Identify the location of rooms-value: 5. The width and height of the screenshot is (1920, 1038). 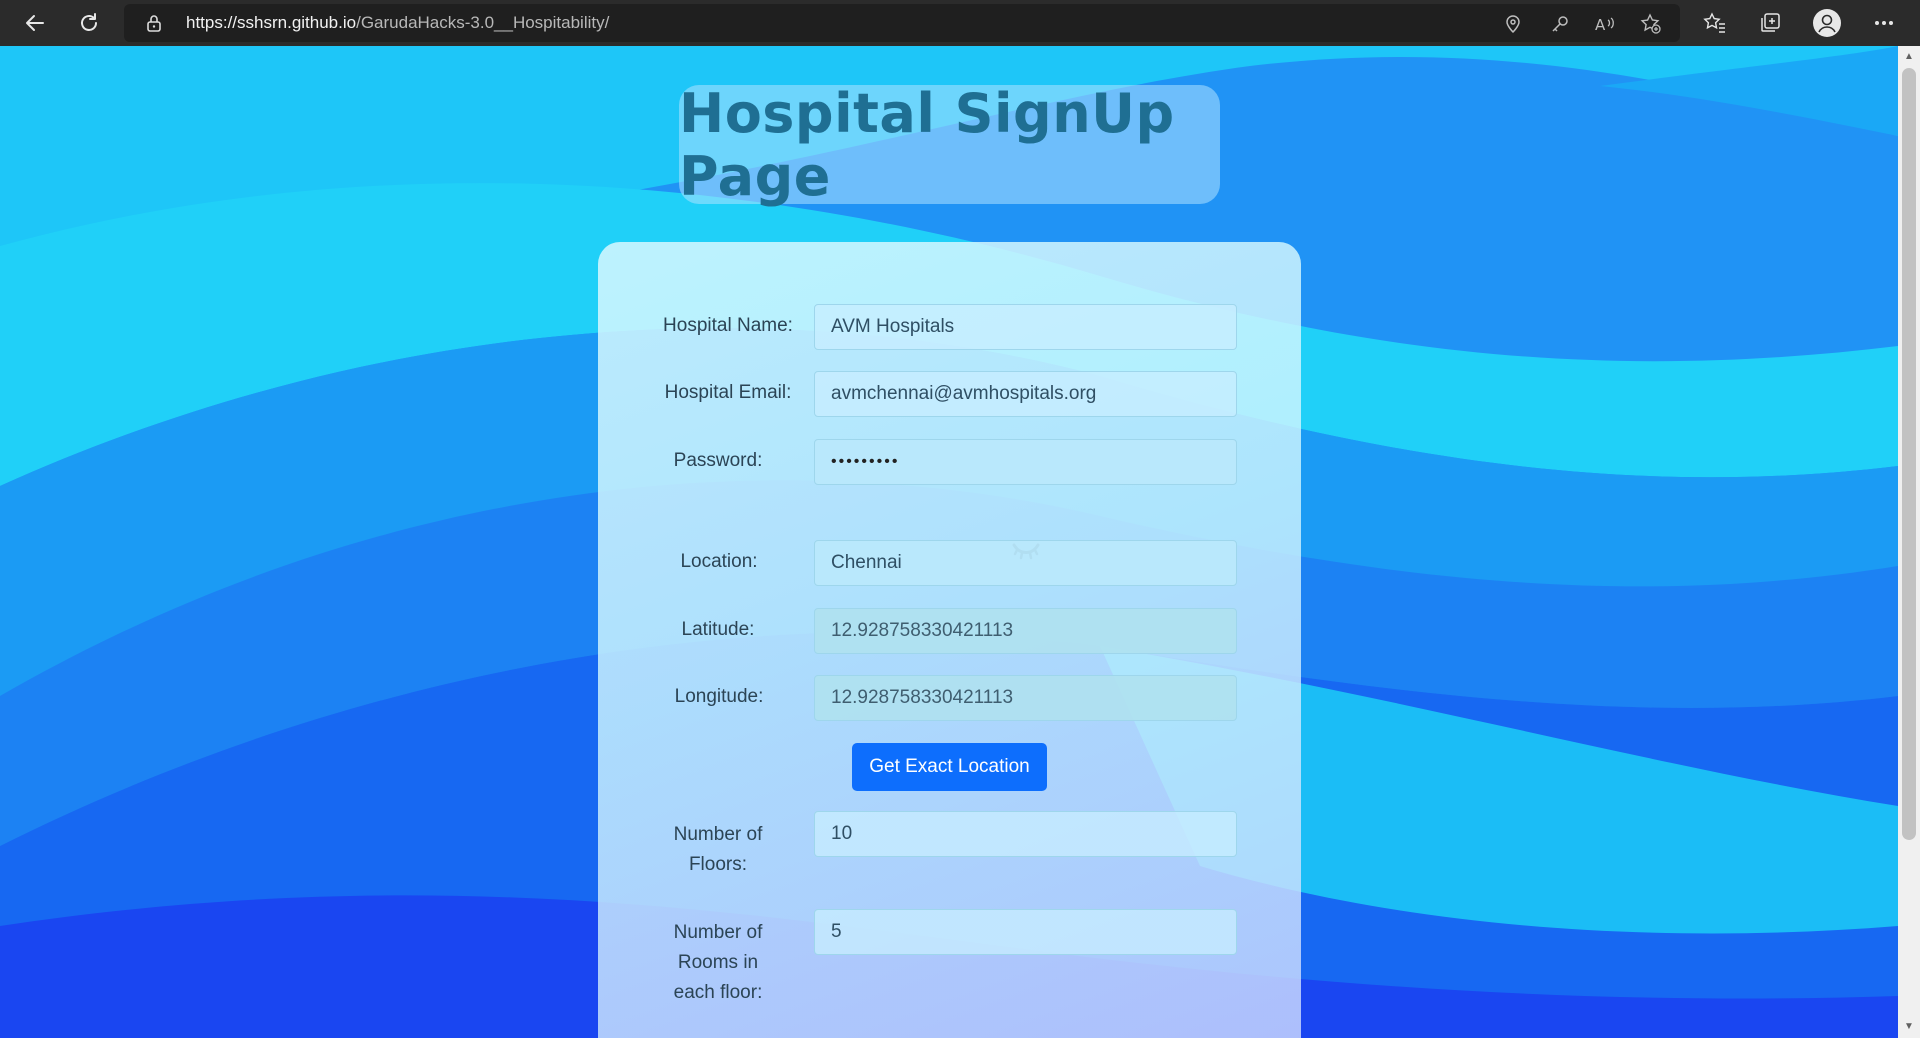
(836, 931).